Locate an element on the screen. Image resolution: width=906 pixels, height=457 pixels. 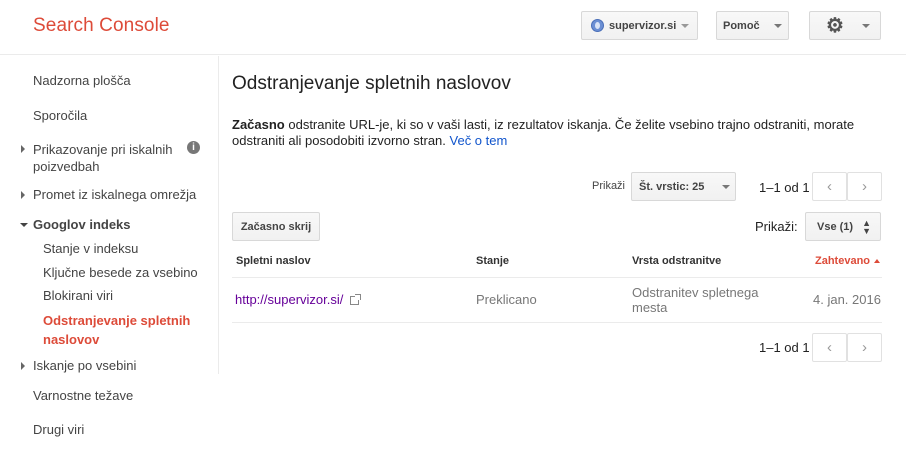
sidebar-item-label: Prikazovanje pri iskalnih poizvedbah is located at coordinates (103, 158).